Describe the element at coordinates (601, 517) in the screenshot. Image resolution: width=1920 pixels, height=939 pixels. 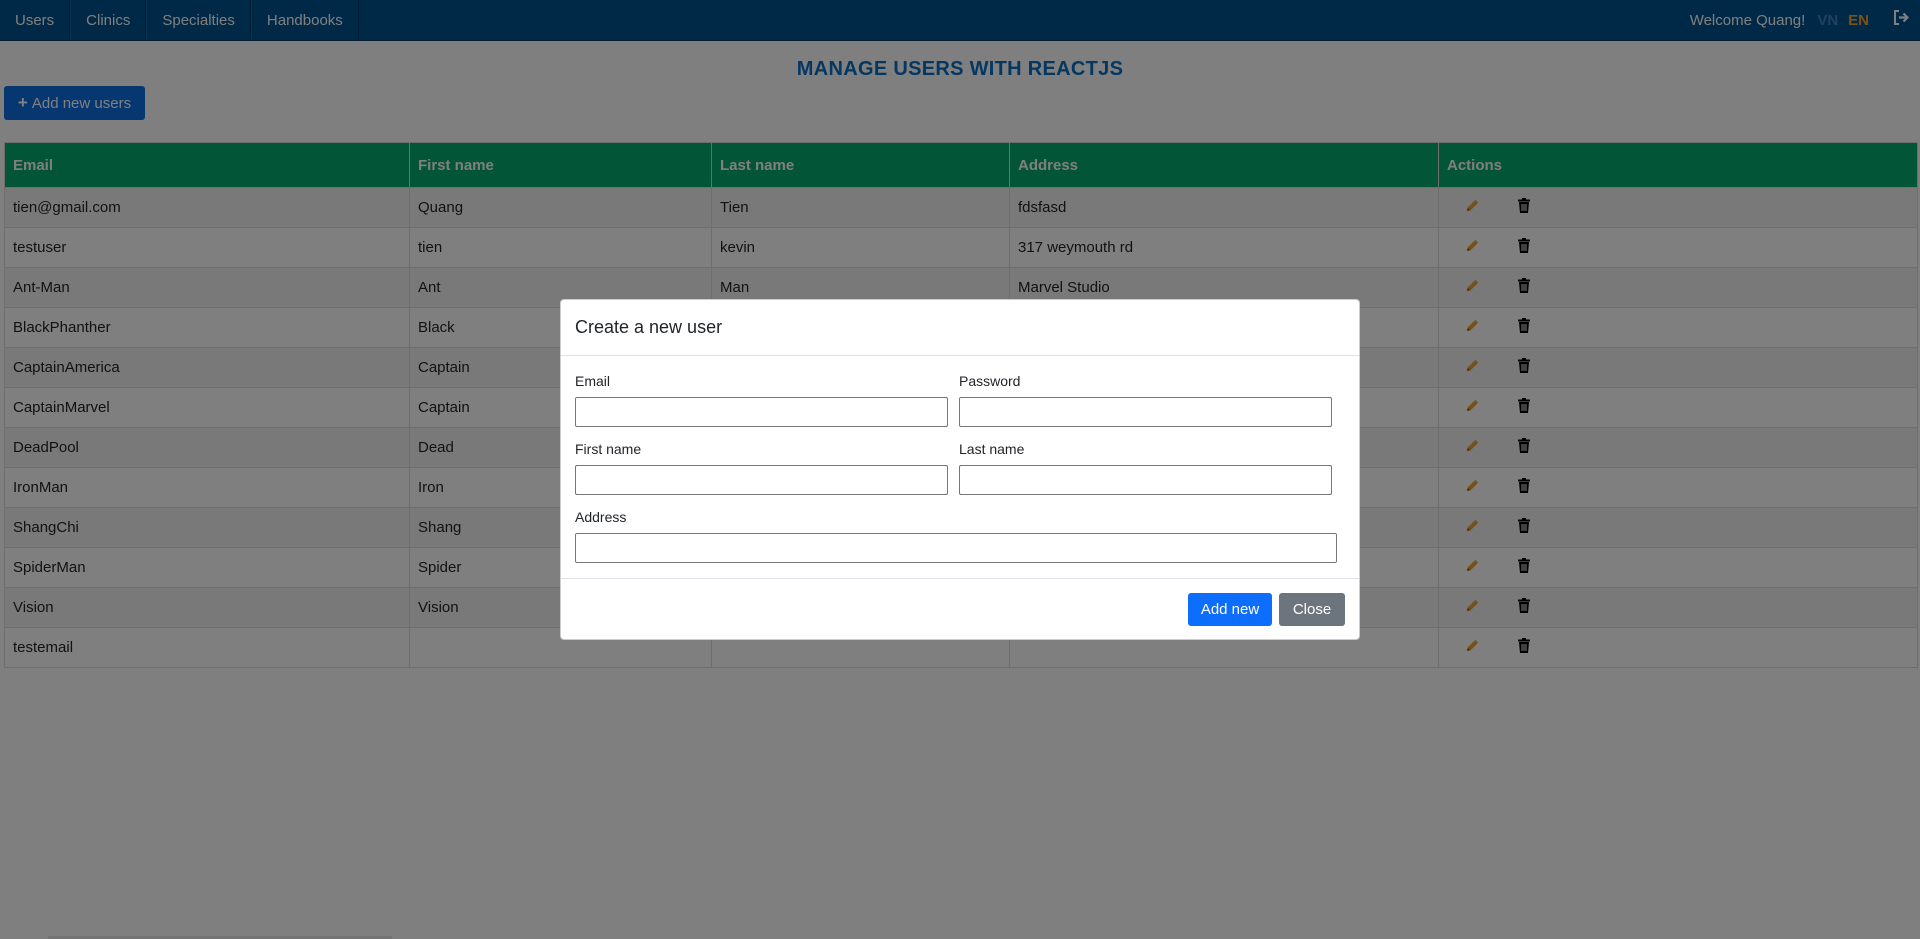
I see `address-label: Address` at that location.